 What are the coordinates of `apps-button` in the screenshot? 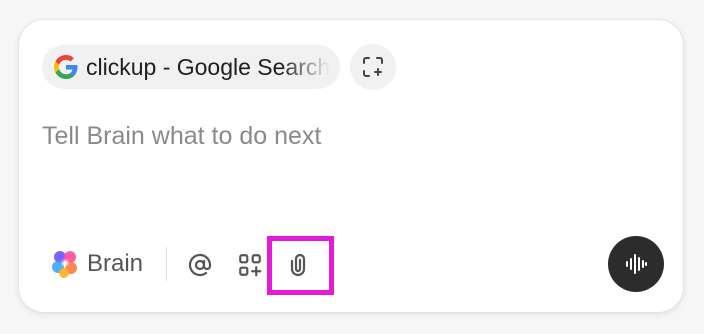 It's located at (250, 265).